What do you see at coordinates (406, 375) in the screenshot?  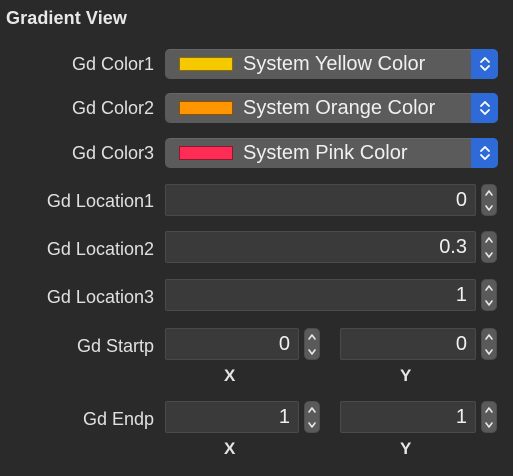 I see `gd-startp-y-label: Y` at bounding box center [406, 375].